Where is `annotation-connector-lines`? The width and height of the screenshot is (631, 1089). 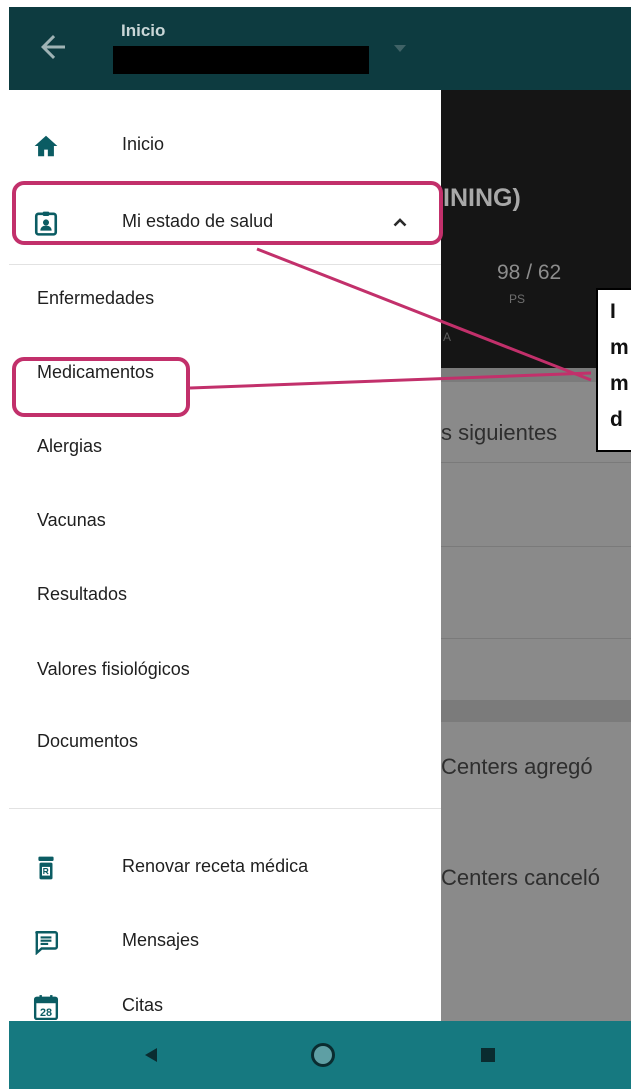
annotation-connector-lines is located at coordinates (390, 318).